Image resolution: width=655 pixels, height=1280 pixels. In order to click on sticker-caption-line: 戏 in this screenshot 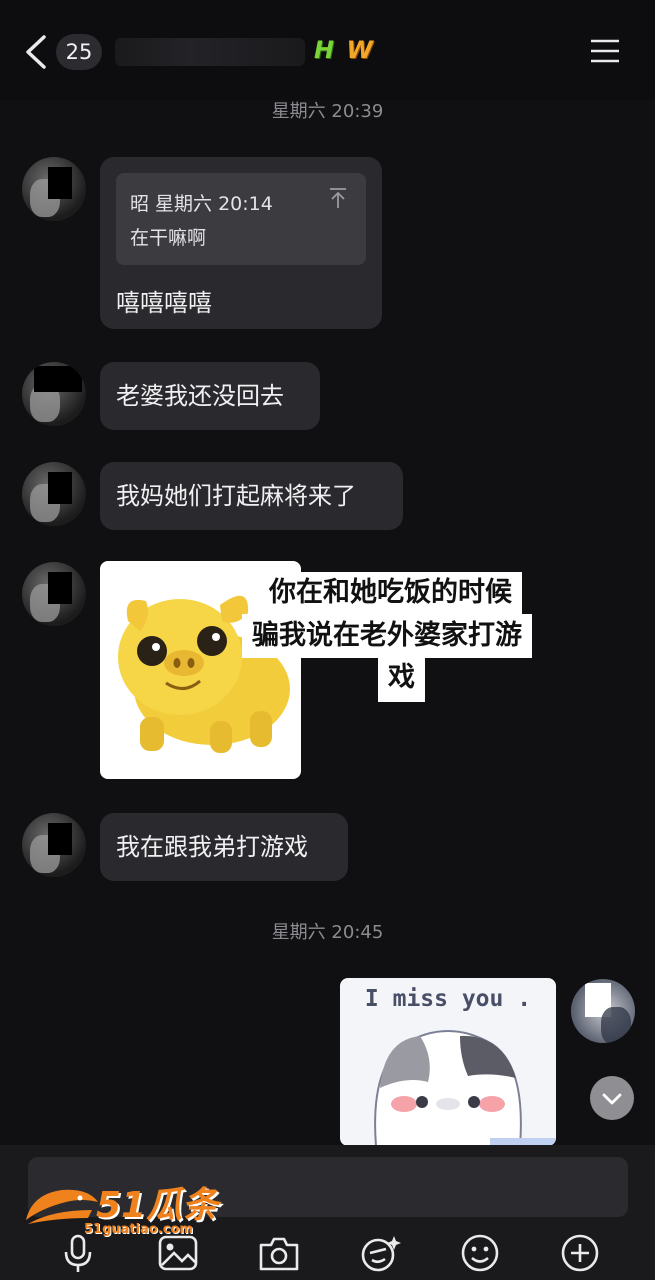, I will do `click(401, 680)`.